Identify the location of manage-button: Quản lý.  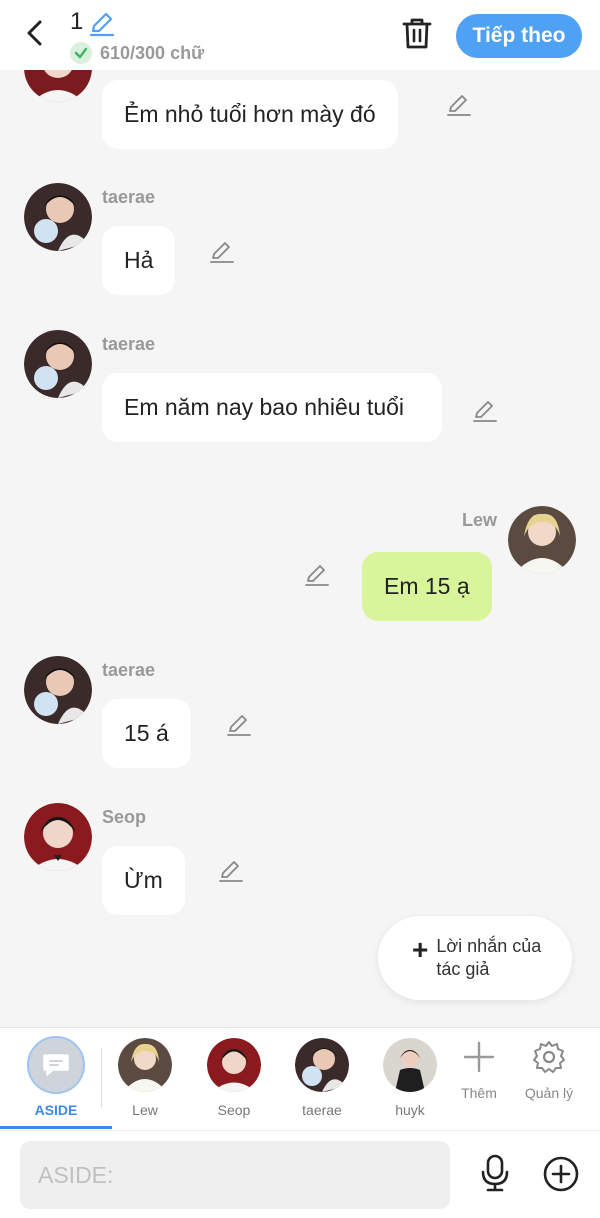
(549, 1070).